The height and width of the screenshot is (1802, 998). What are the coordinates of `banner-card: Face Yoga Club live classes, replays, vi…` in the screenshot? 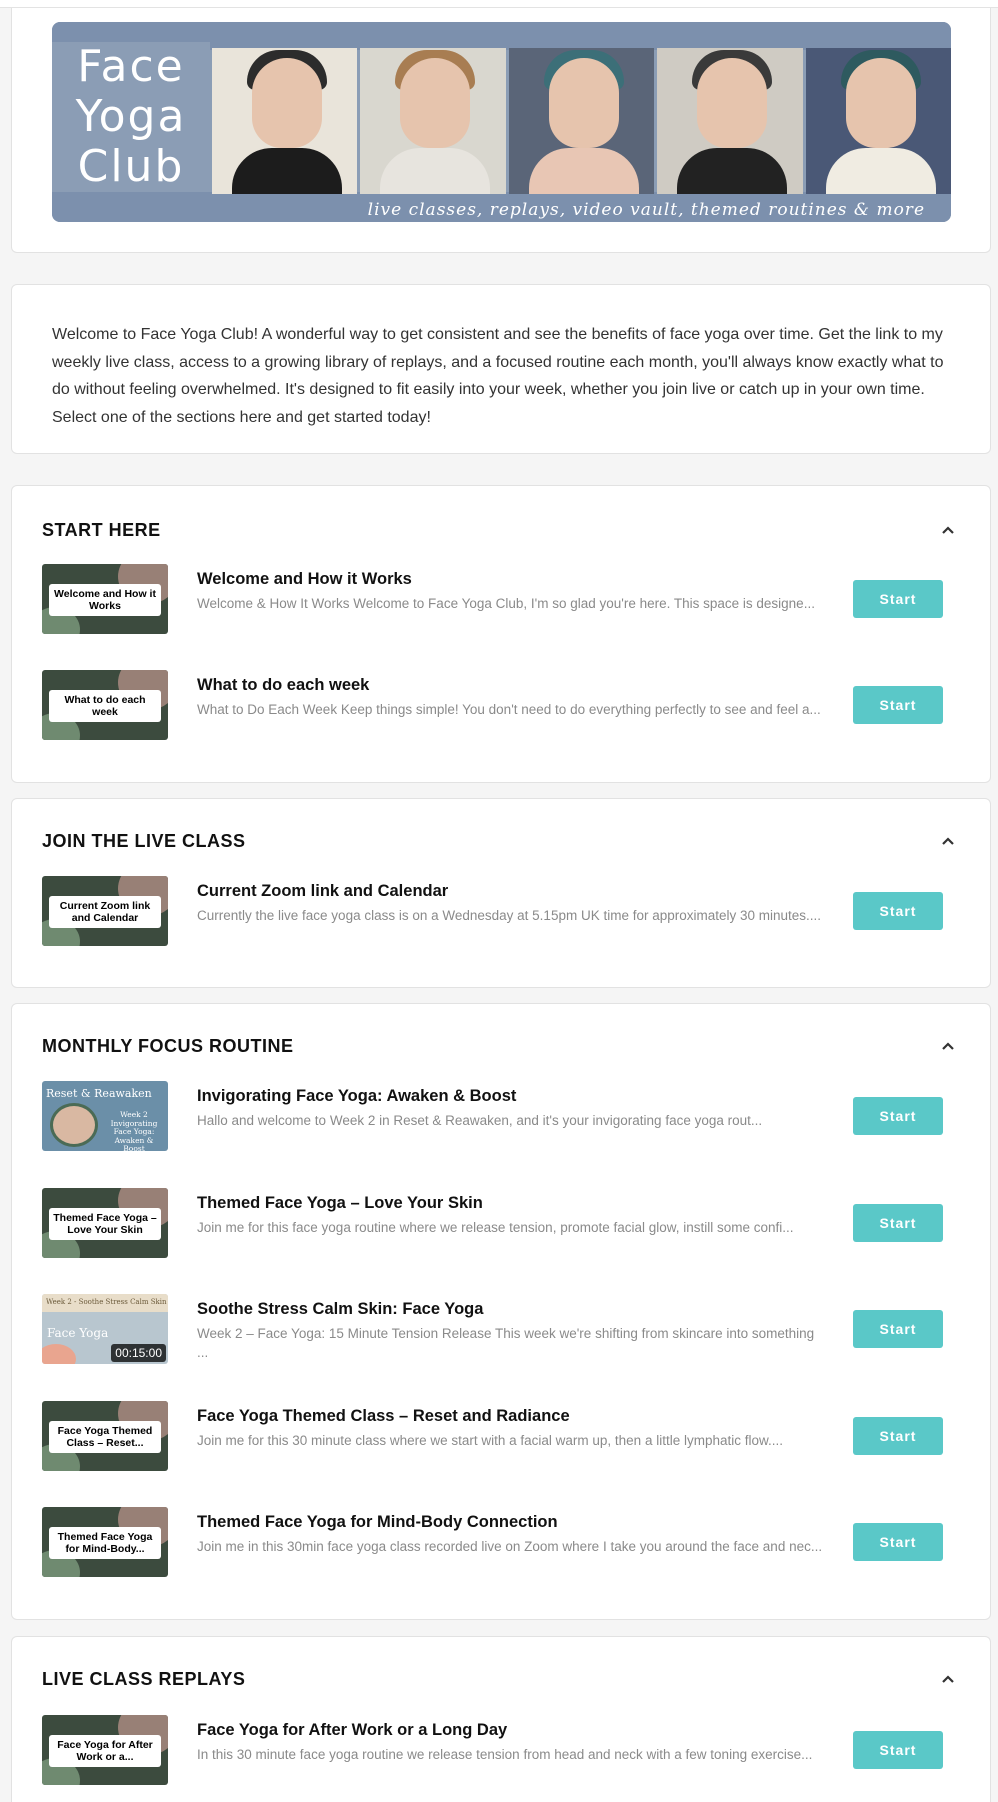 It's located at (501, 130).